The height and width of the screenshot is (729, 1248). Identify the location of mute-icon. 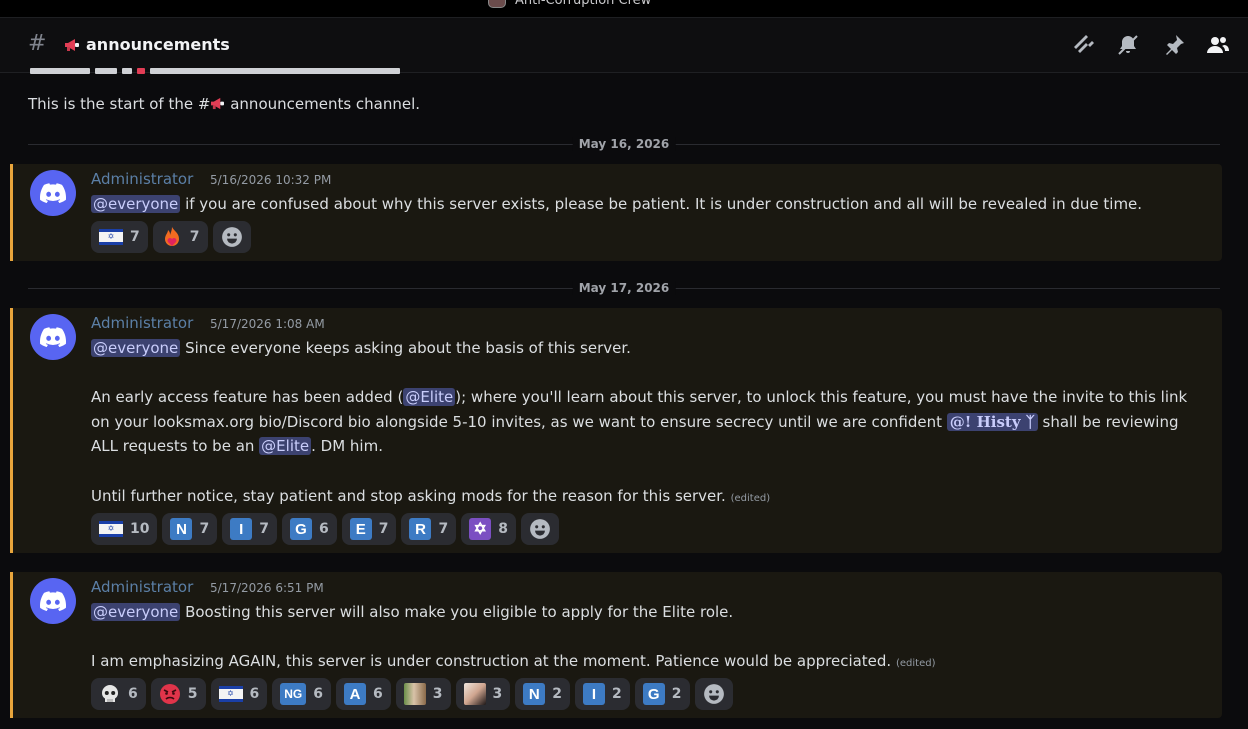
(1128, 45).